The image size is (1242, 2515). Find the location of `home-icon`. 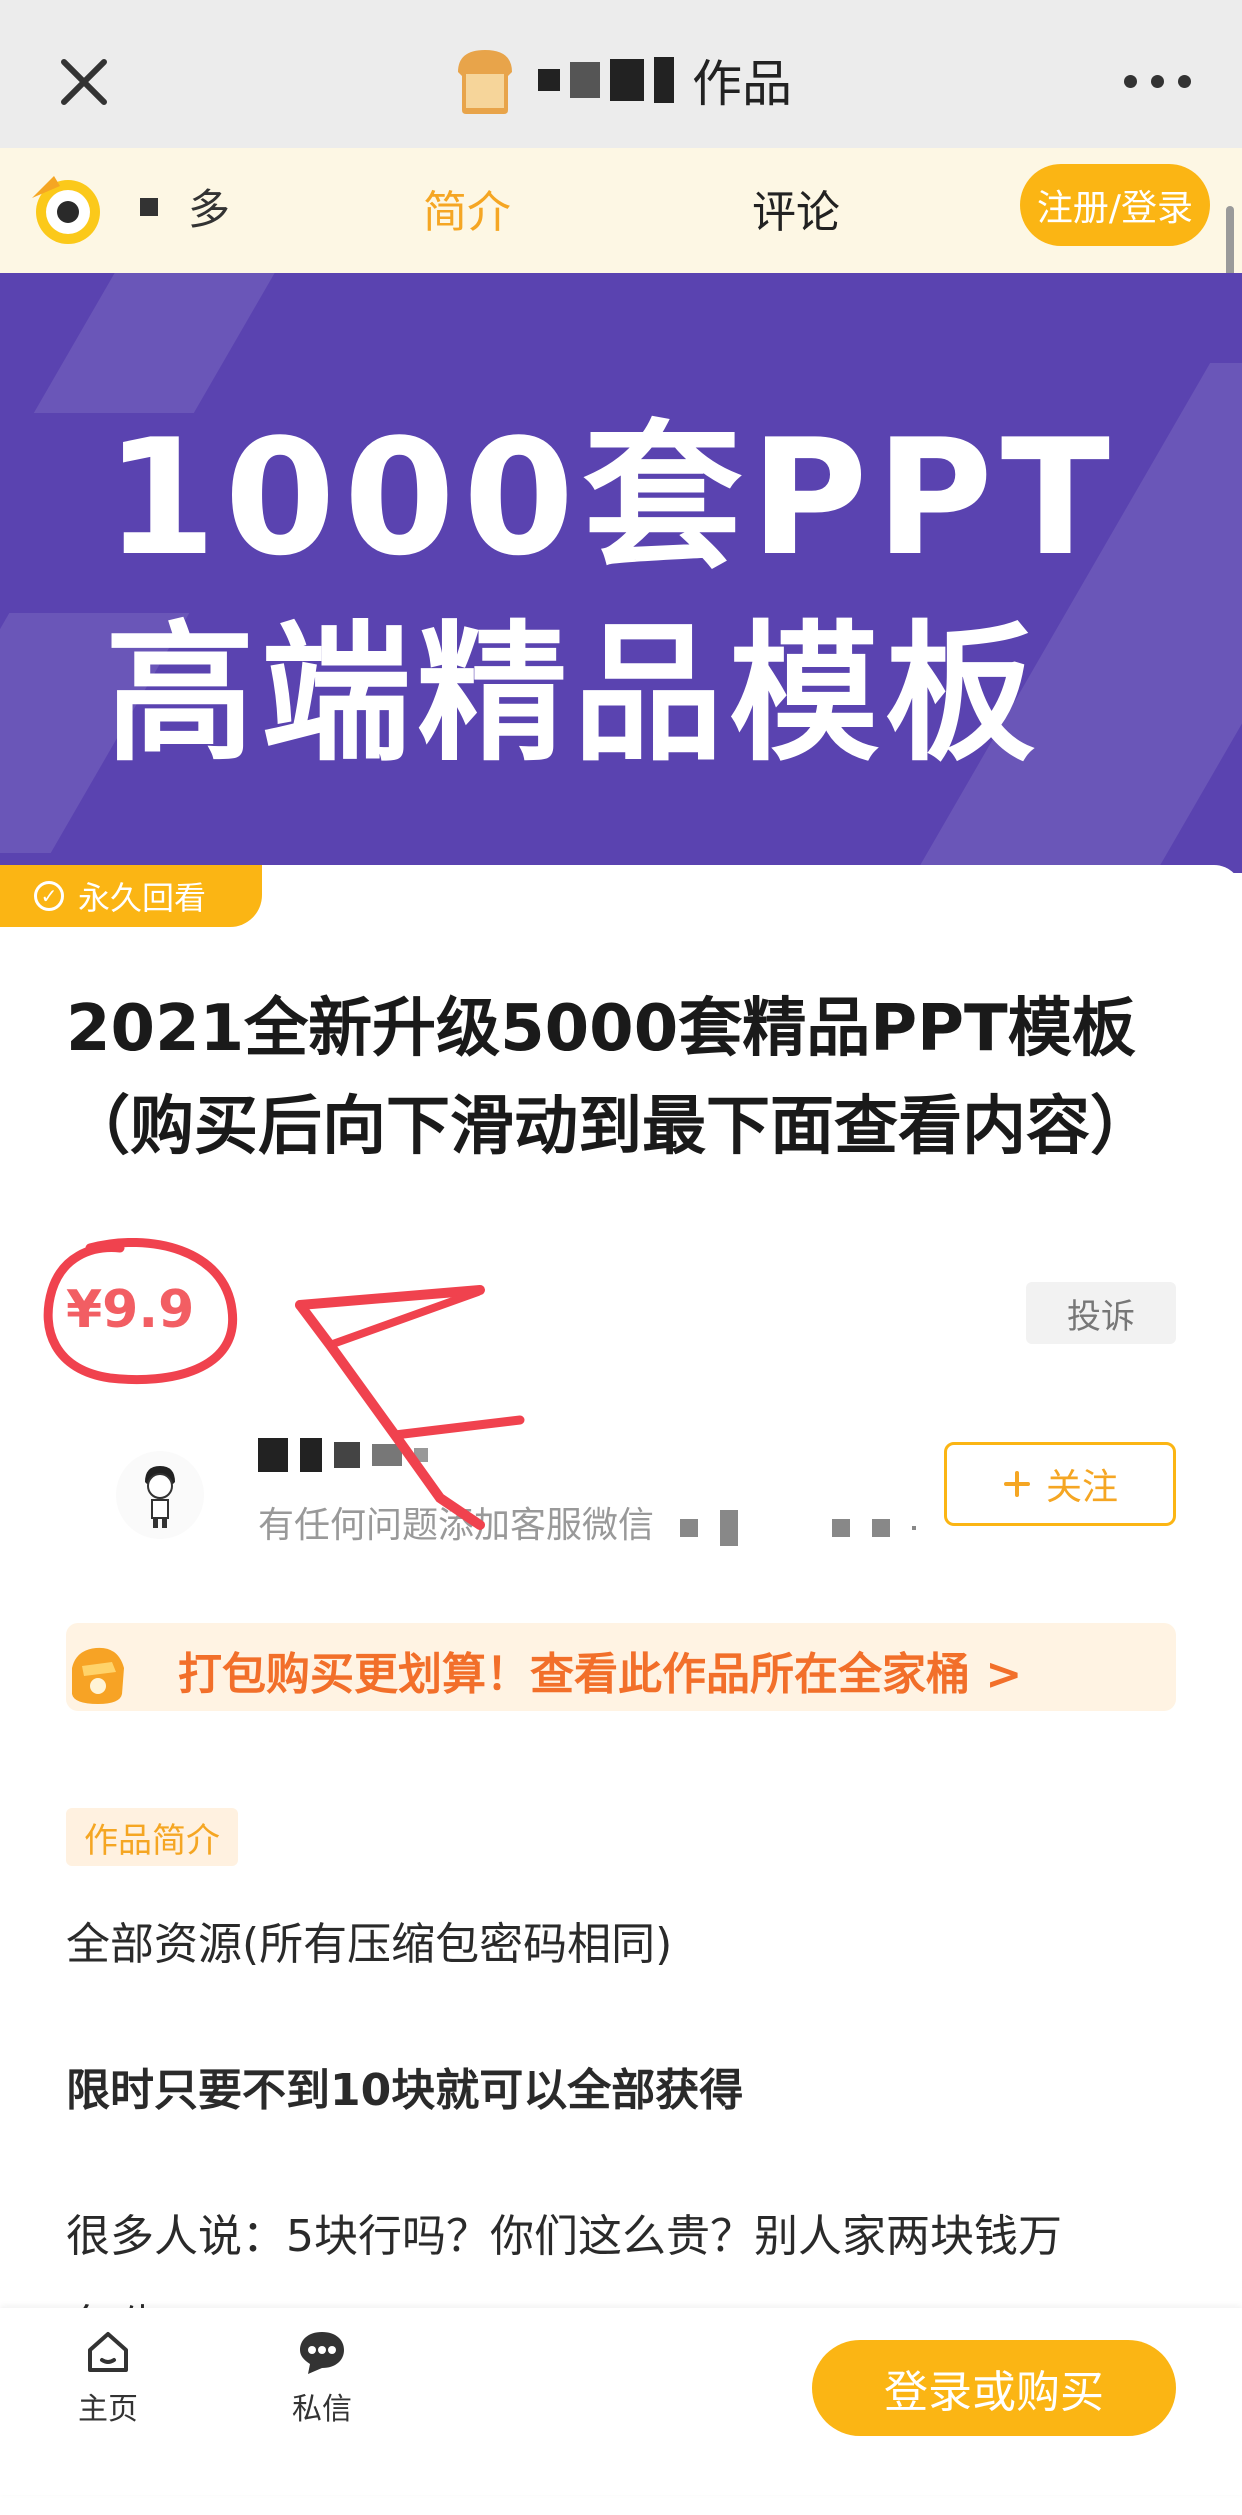

home-icon is located at coordinates (108, 2352).